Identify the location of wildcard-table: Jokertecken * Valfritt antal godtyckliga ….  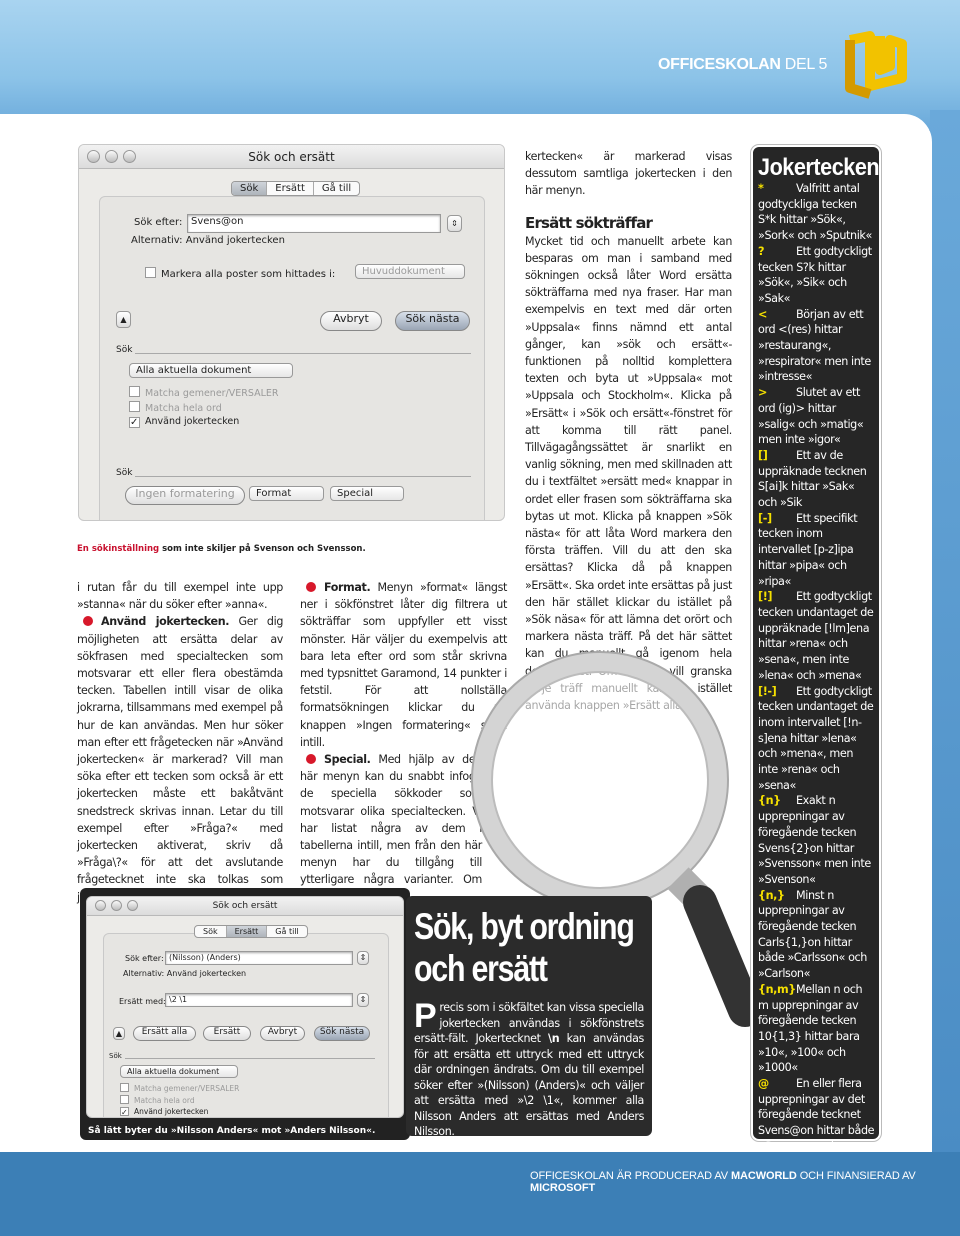
(816, 657).